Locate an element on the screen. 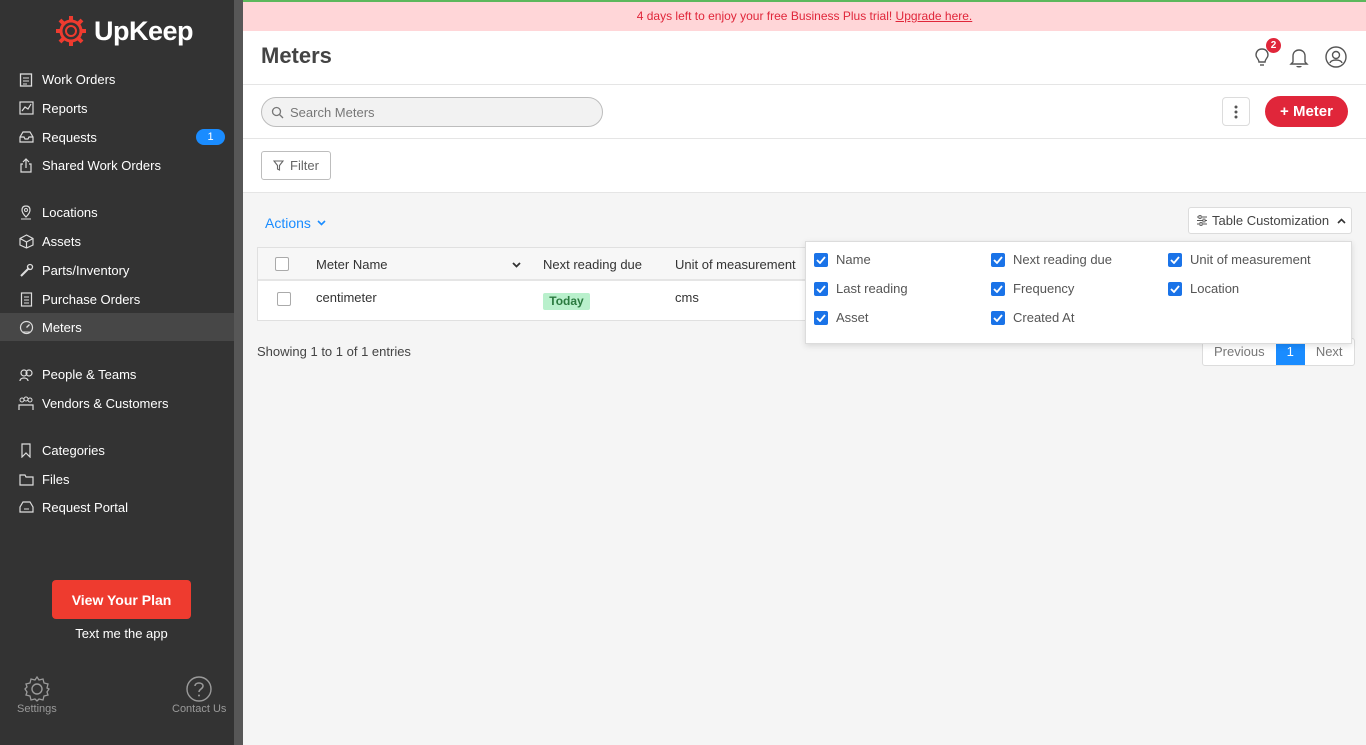 The height and width of the screenshot is (745, 1366). page-title: Meters is located at coordinates (296, 55).